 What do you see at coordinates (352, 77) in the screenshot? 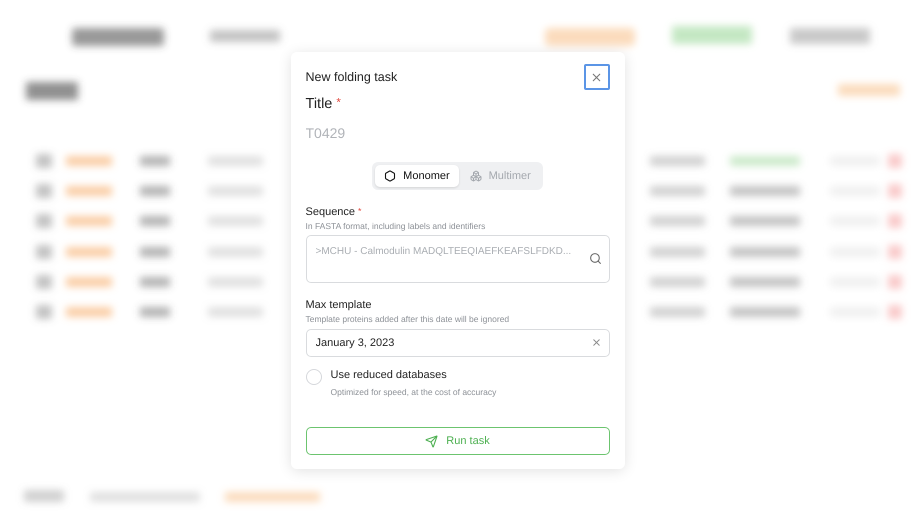
I see `dialog-title: New folding task` at bounding box center [352, 77].